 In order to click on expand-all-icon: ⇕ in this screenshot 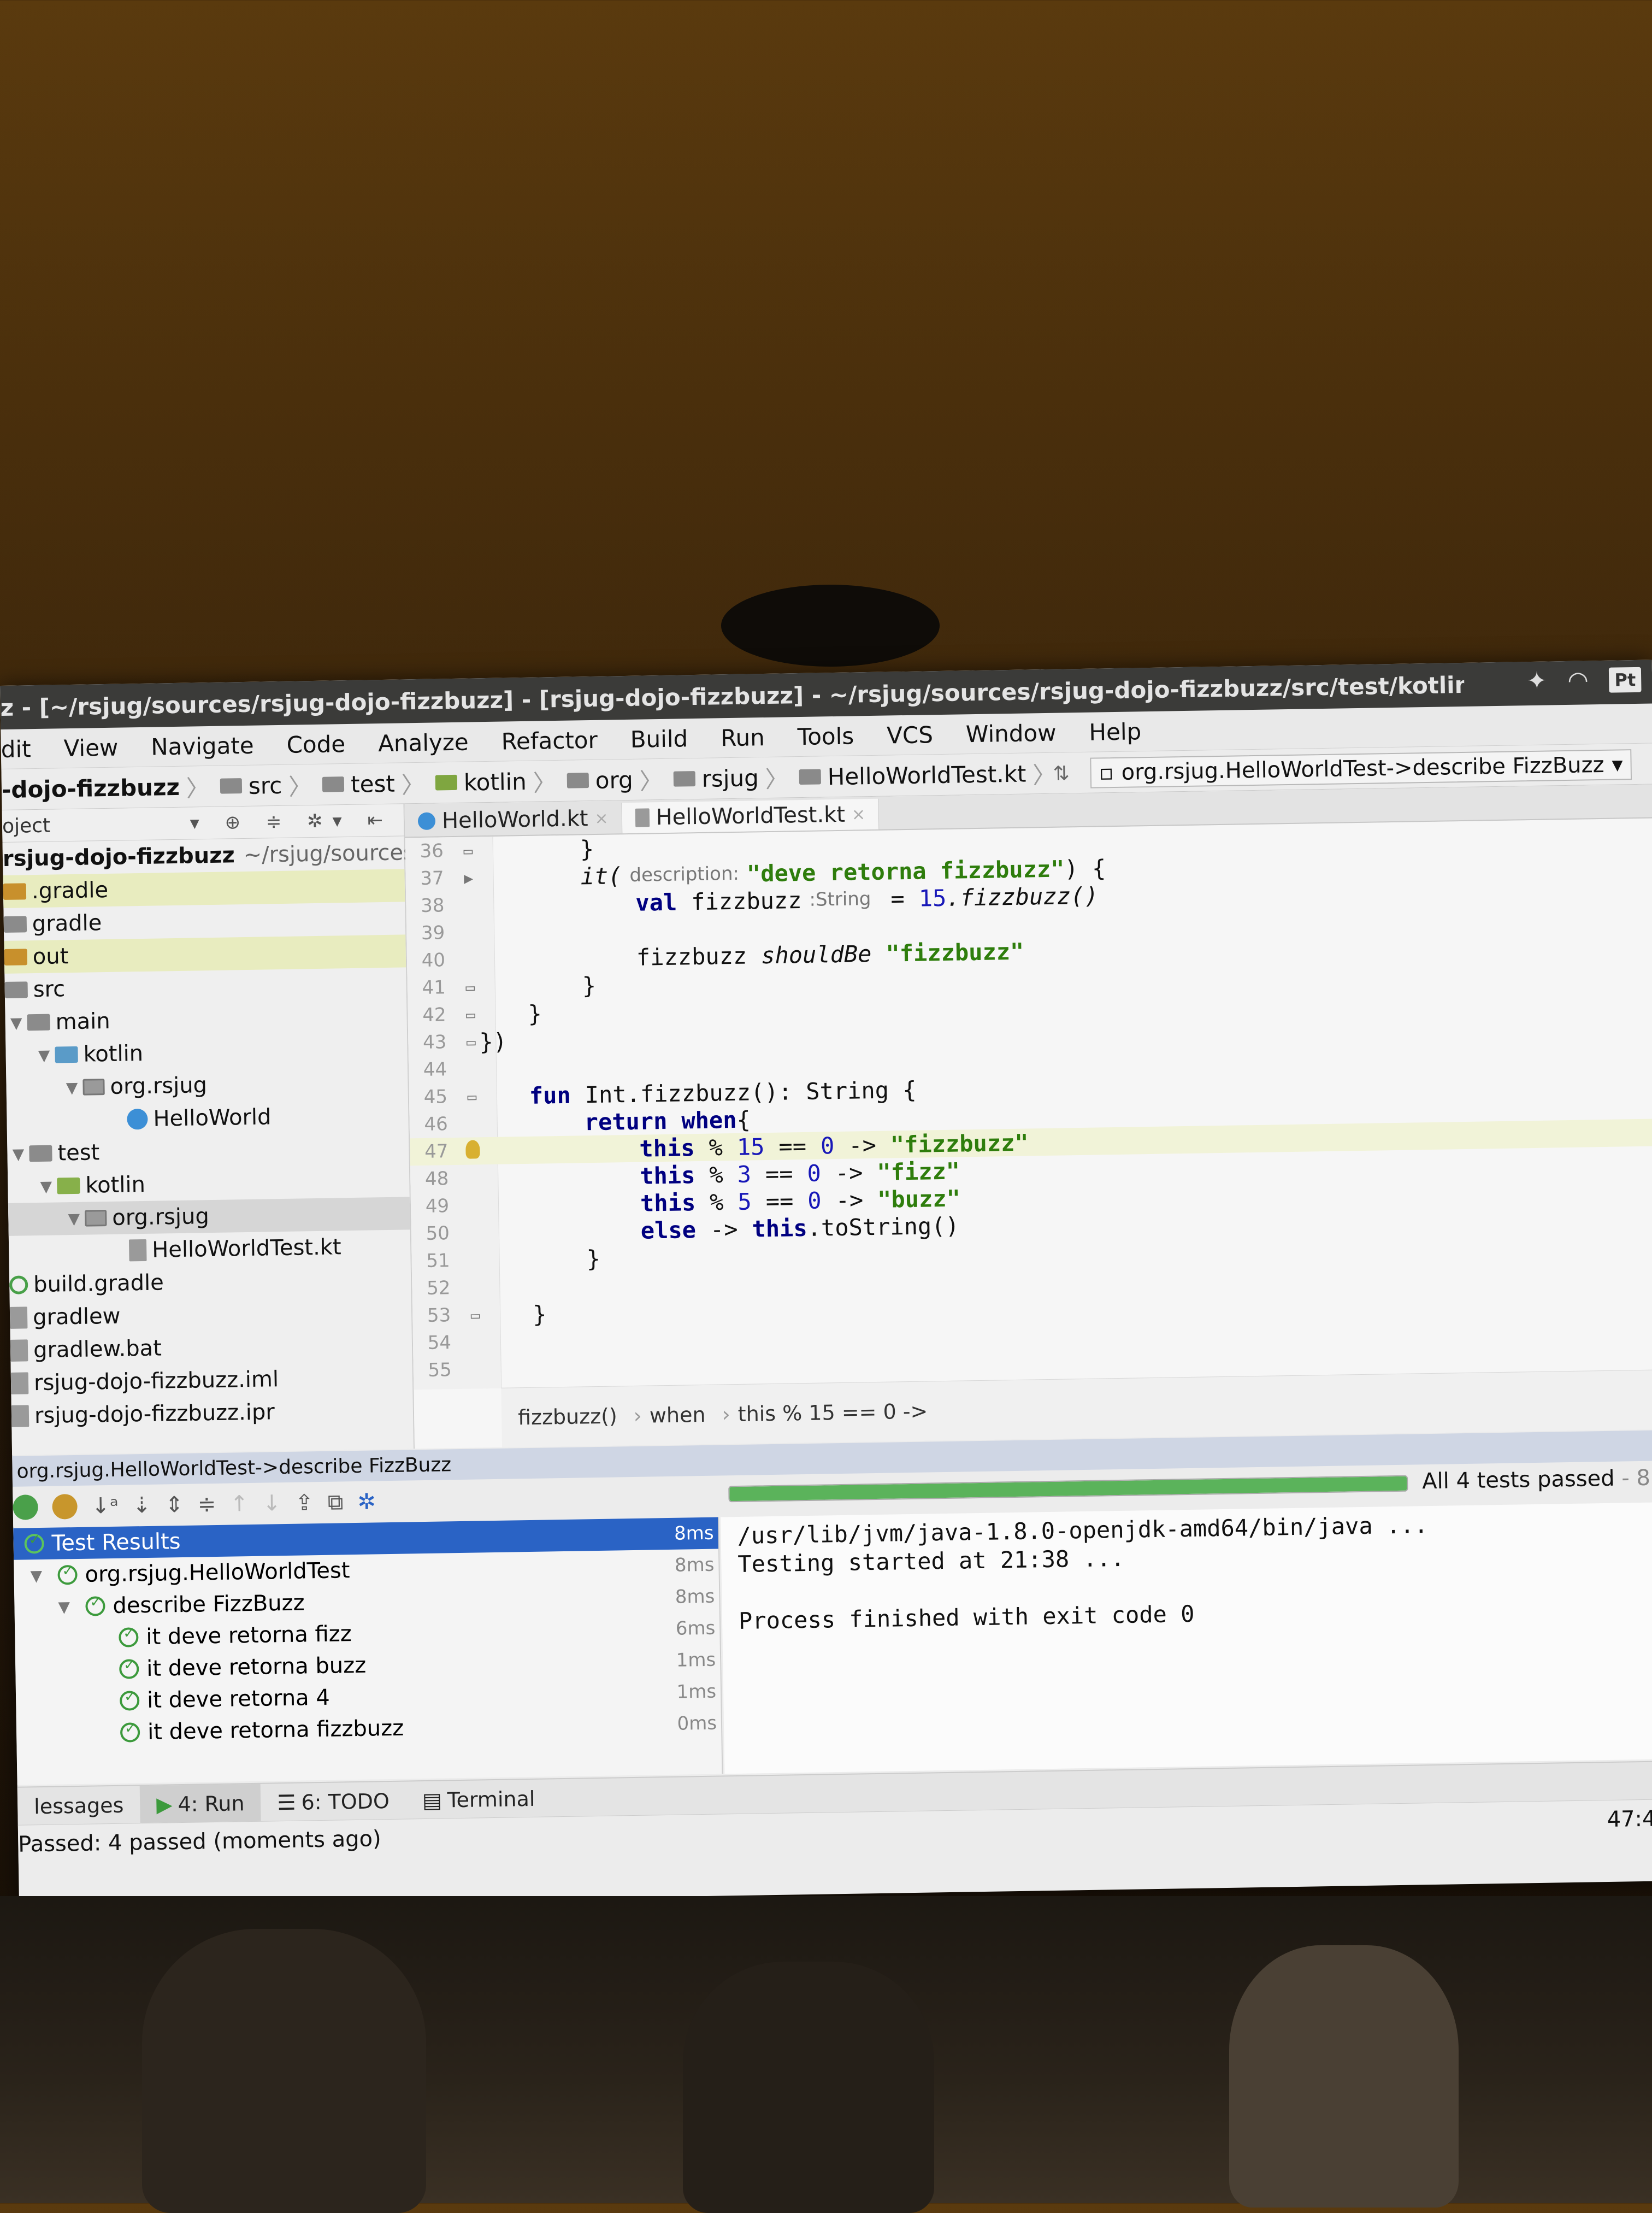, I will do `click(174, 1505)`.